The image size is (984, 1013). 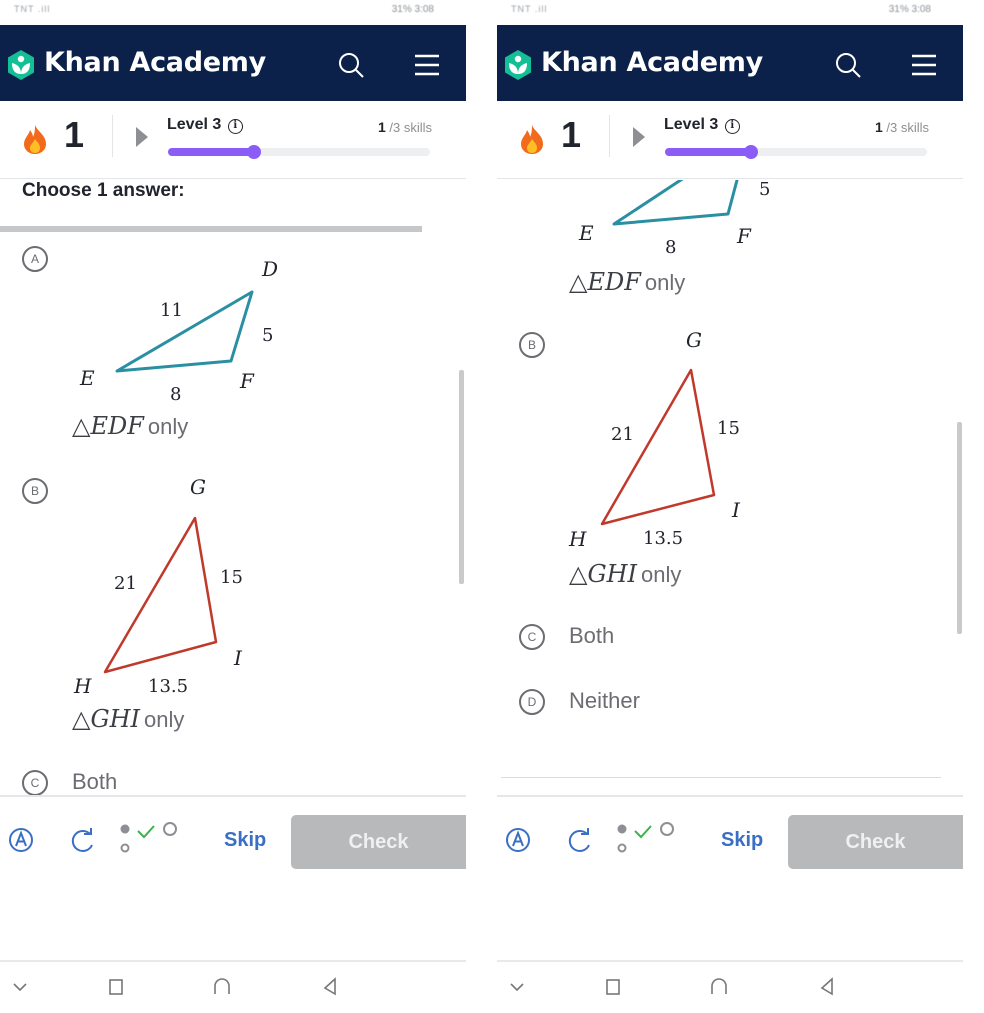 I want to click on choice-d-text: Neither, so click(x=604, y=700).